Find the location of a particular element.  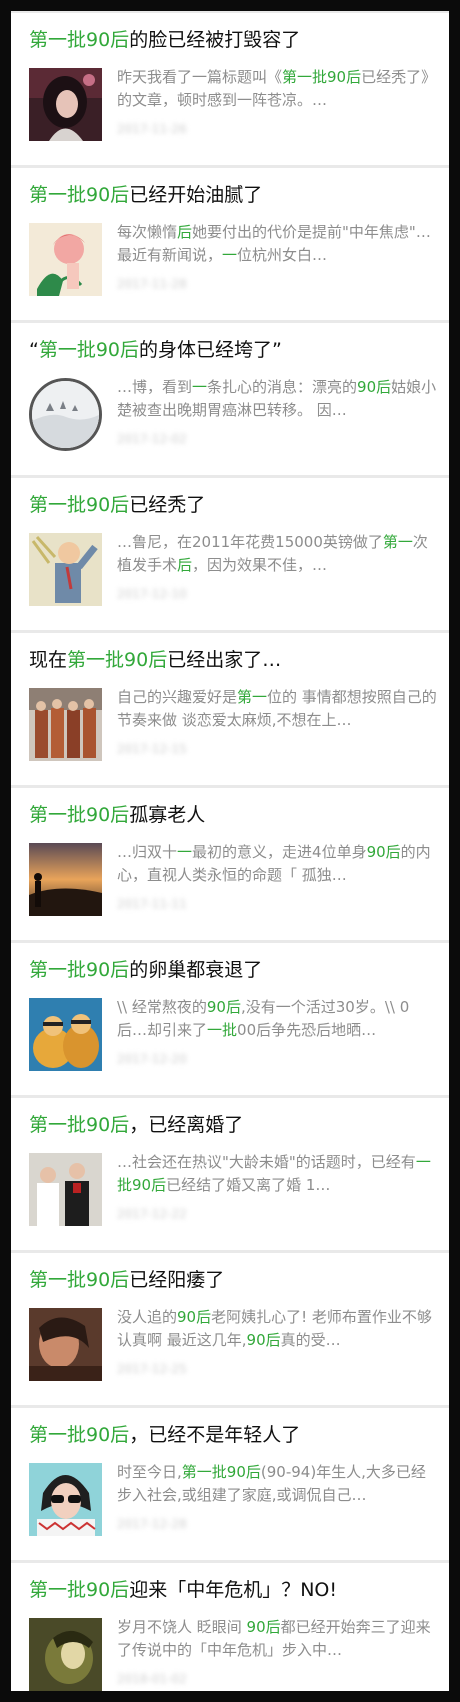

article-title: 第一批90后的卵巢都衰退了 is located at coordinates (233, 970).